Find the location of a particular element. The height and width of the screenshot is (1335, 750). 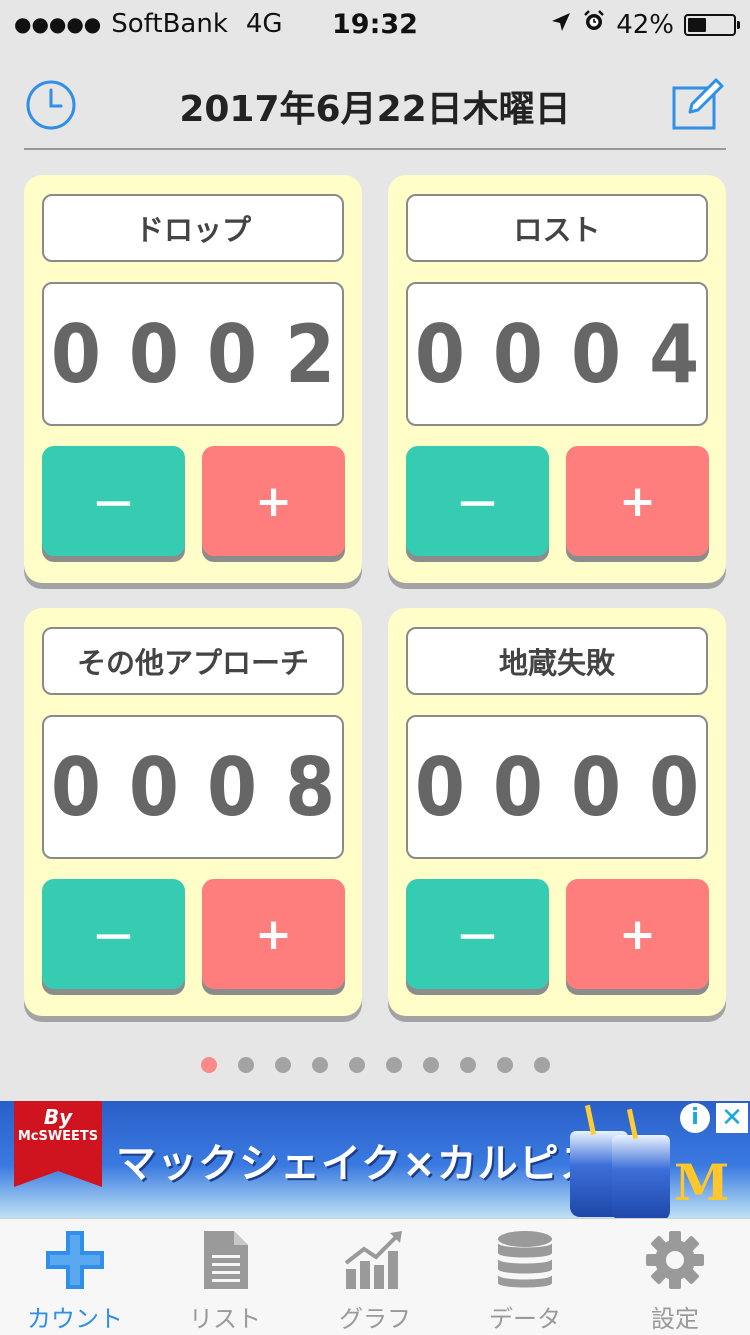

alarm-icon is located at coordinates (594, 24).